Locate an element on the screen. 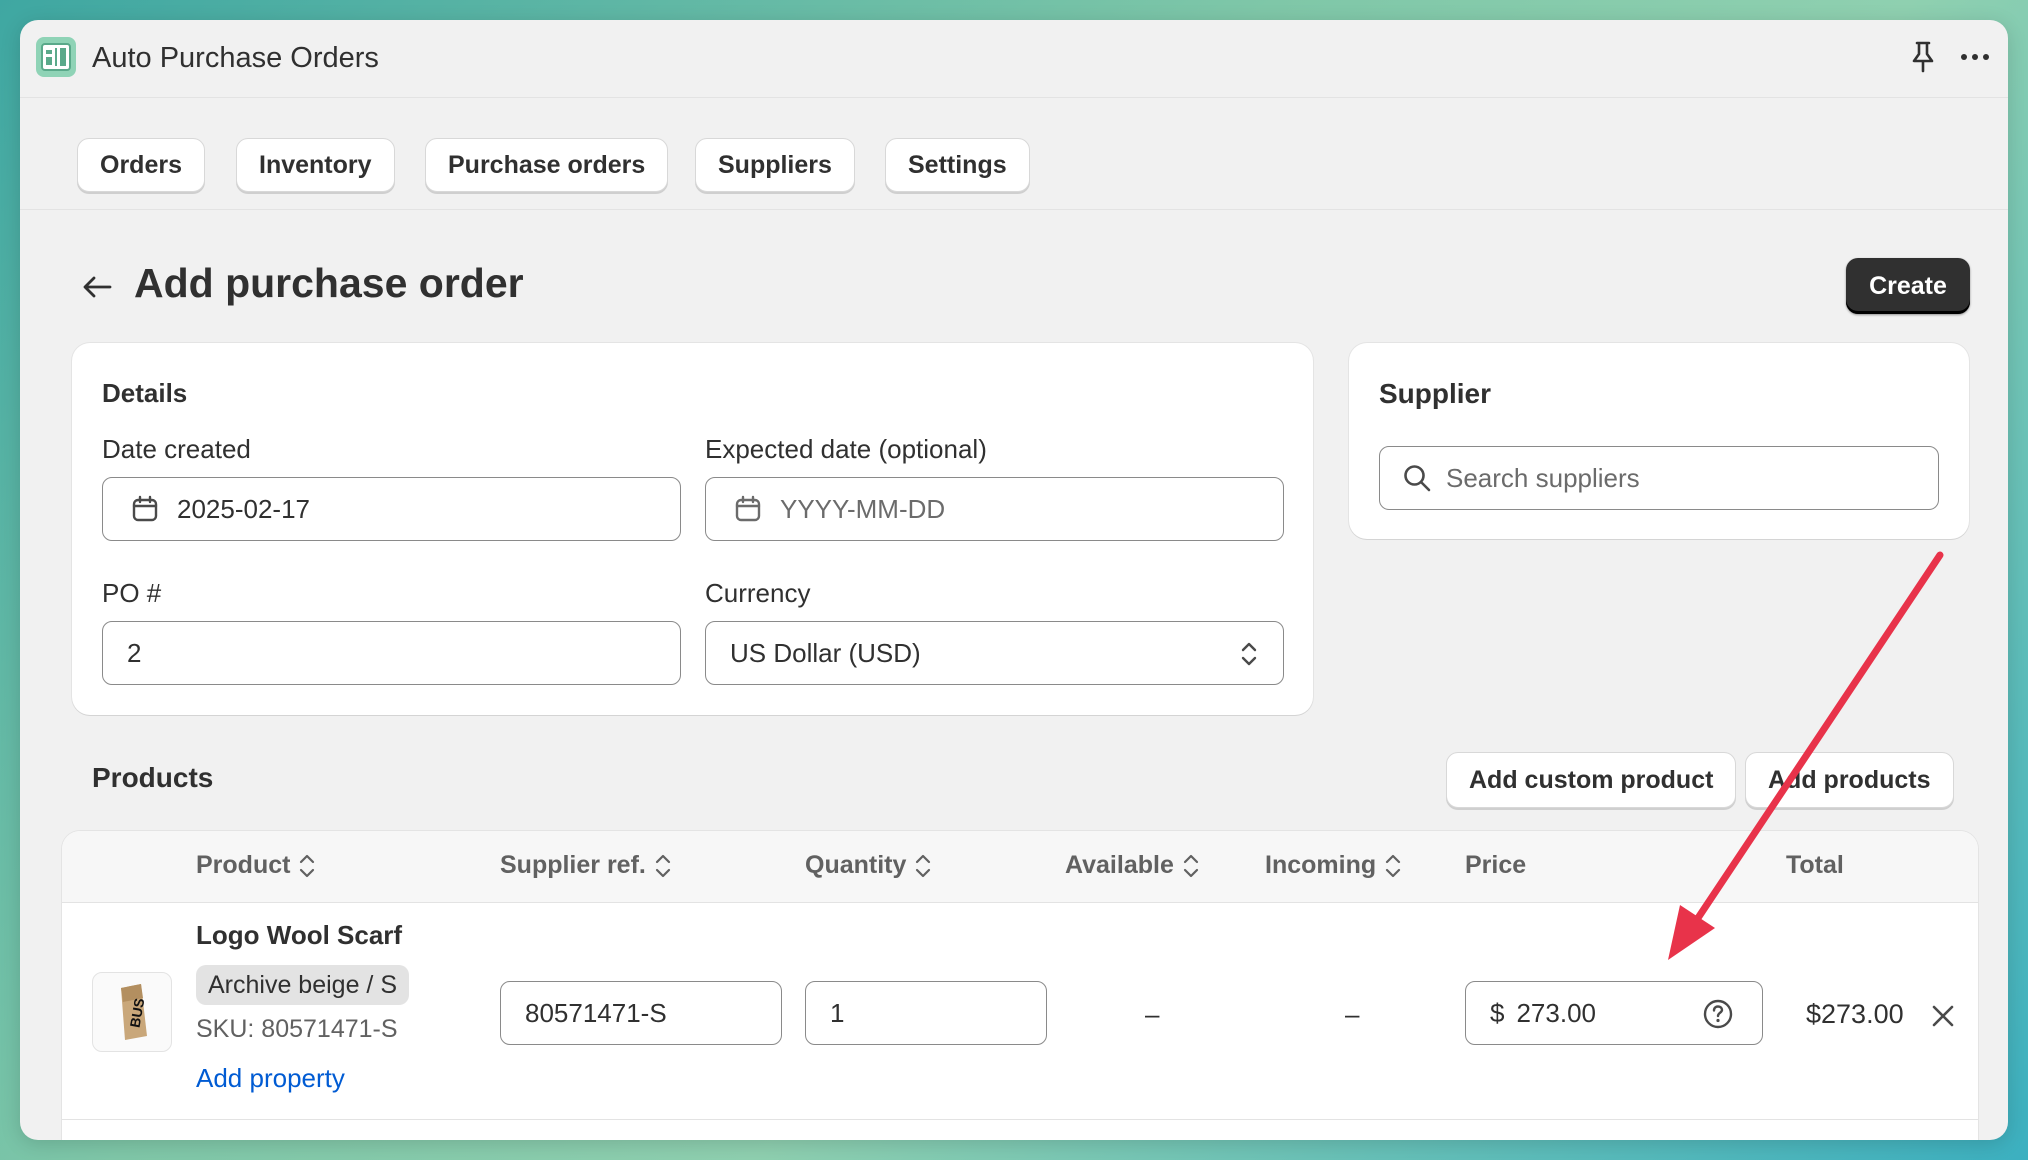 Image resolution: width=2028 pixels, height=1160 pixels. back-arrow-icon is located at coordinates (97, 287).